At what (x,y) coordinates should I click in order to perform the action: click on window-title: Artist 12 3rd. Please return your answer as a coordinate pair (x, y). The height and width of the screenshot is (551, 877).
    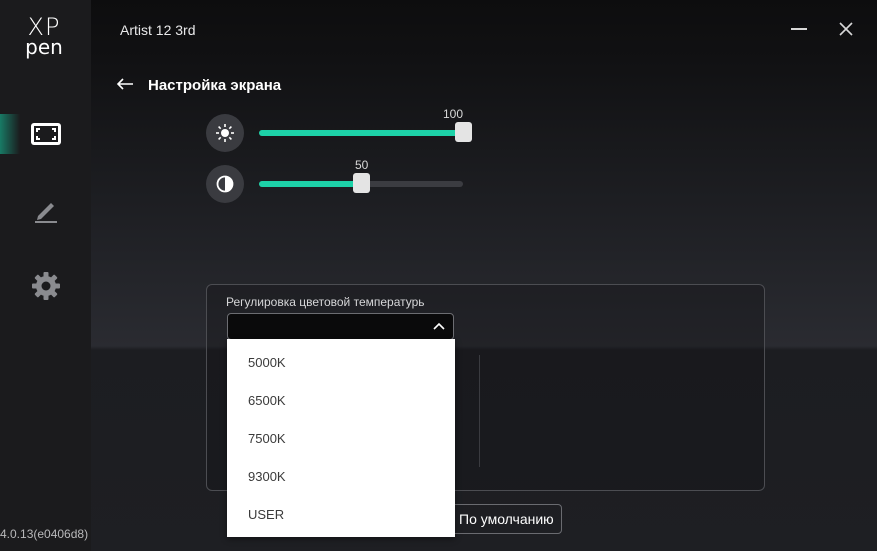
    Looking at the image, I should click on (158, 30).